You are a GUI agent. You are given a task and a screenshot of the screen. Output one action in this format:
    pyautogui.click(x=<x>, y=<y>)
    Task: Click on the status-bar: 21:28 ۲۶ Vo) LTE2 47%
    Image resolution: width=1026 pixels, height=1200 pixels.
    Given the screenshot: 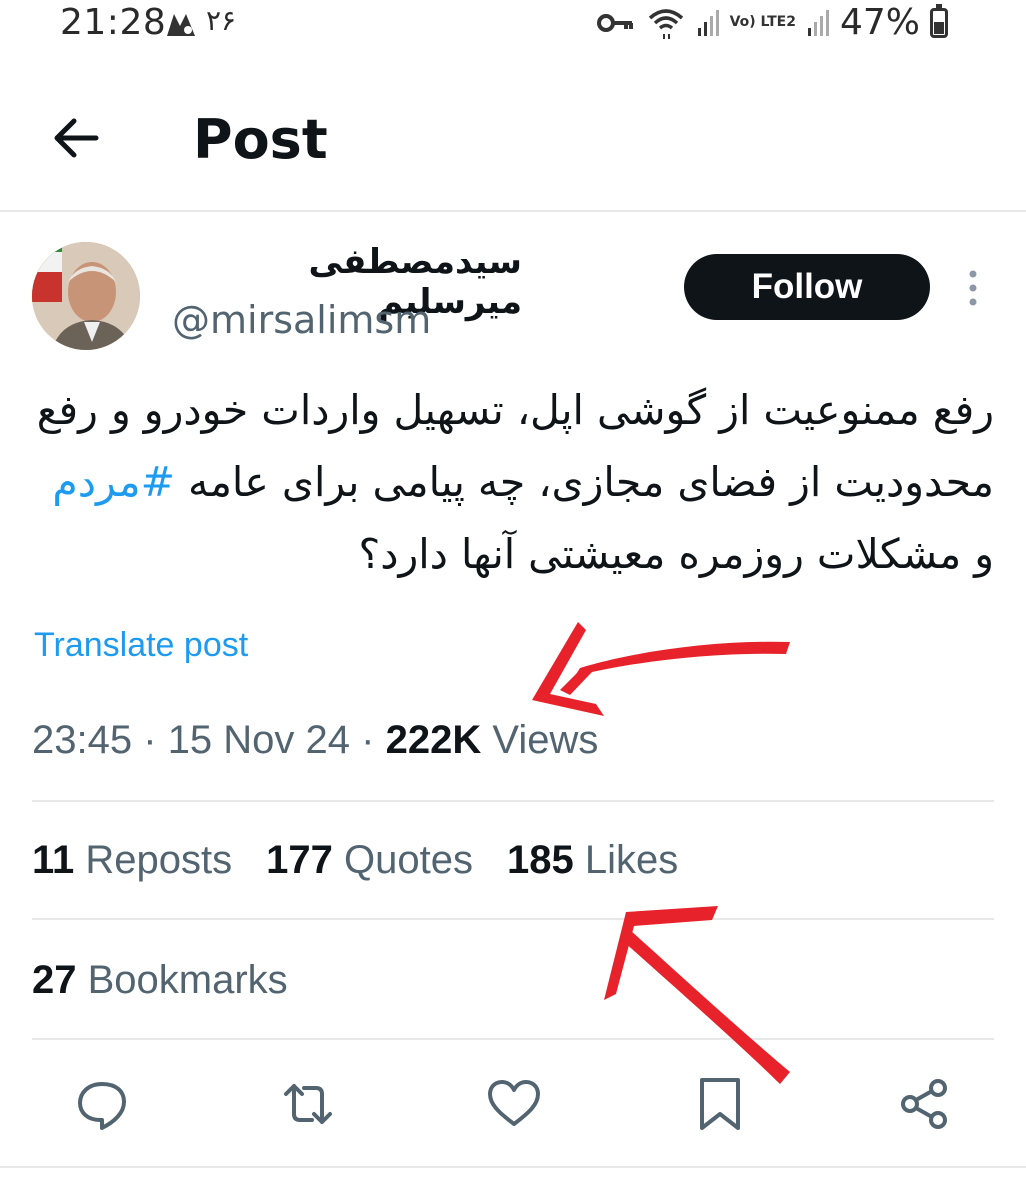 What is the action you would take?
    pyautogui.click(x=513, y=25)
    